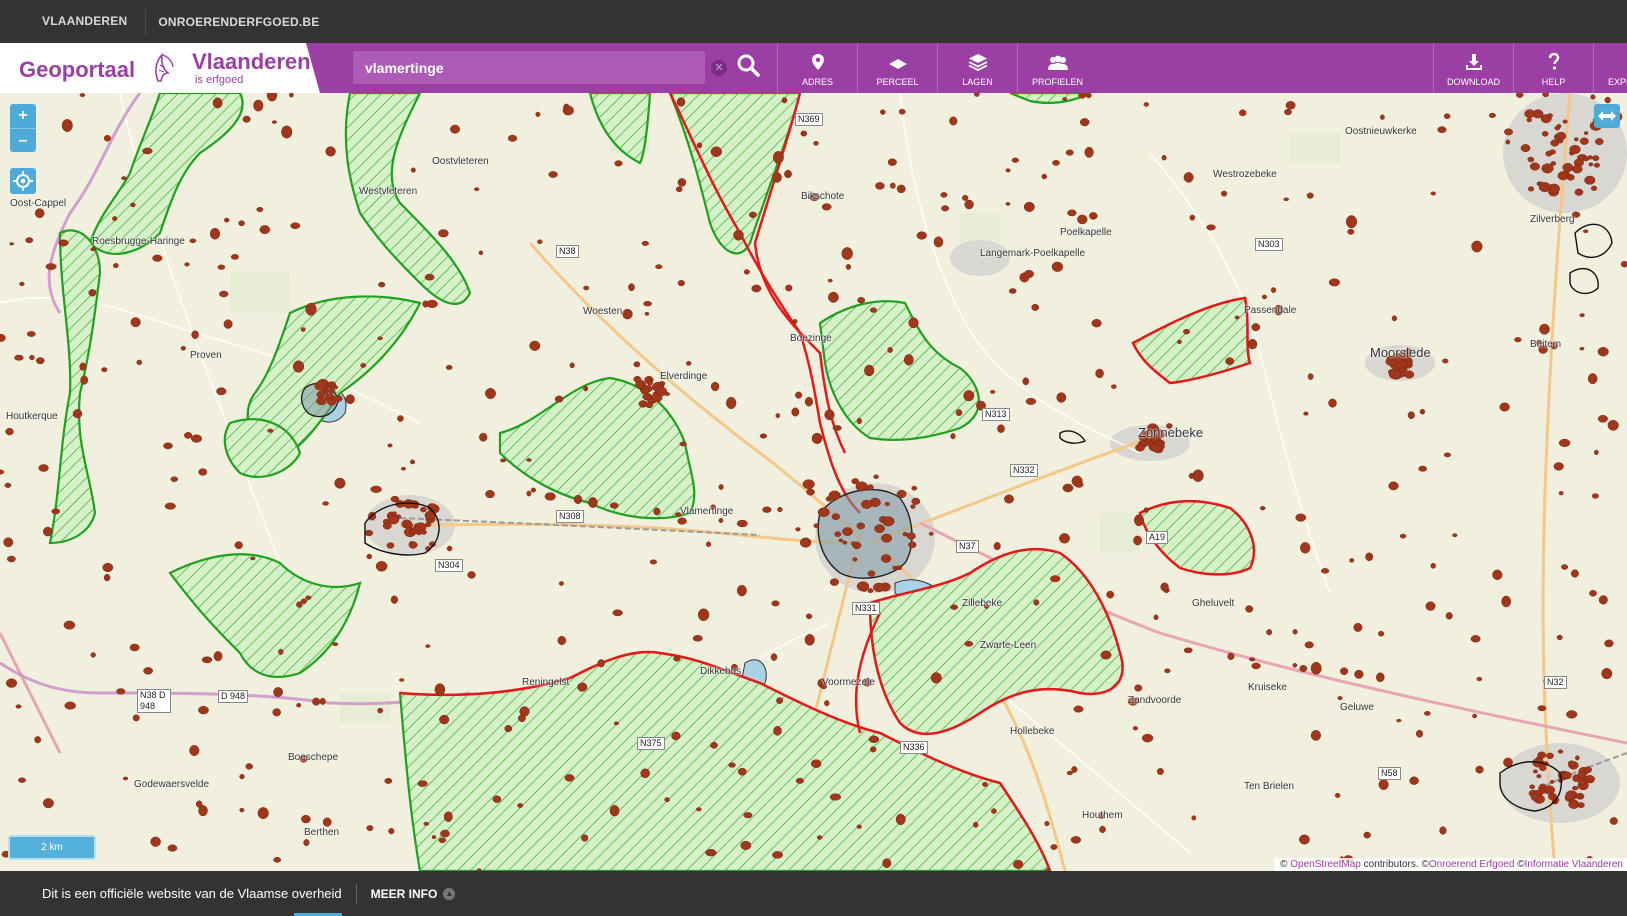  What do you see at coordinates (977, 68) in the screenshot?
I see `nav-lagen: LAGEN` at bounding box center [977, 68].